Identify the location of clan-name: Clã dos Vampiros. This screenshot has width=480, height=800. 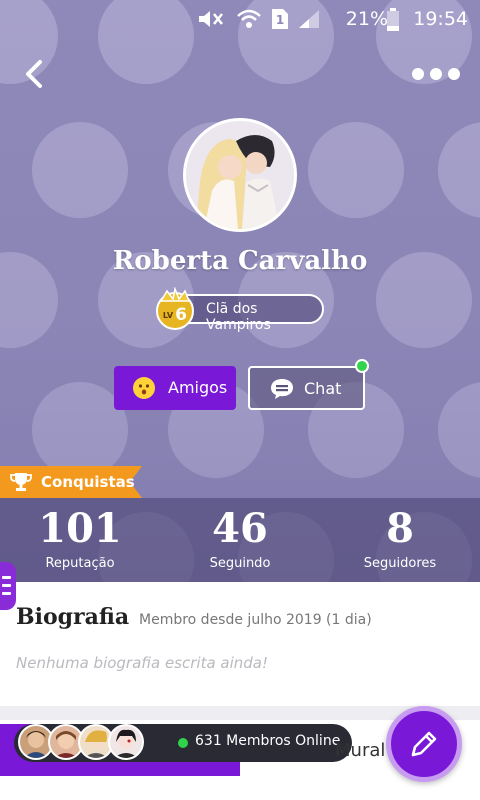
(238, 317).